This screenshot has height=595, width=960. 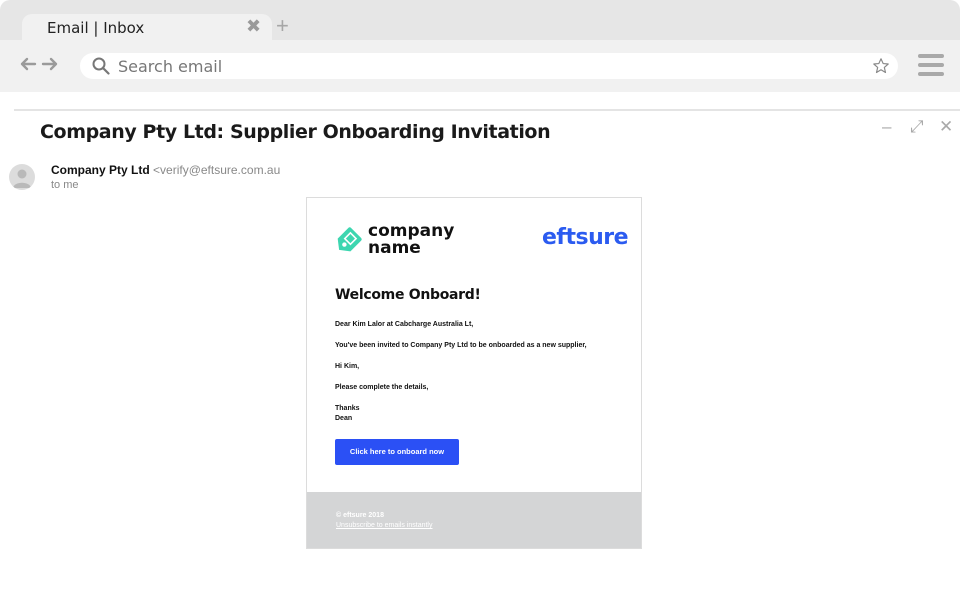 I want to click on signature-line: Dean, so click(x=344, y=418).